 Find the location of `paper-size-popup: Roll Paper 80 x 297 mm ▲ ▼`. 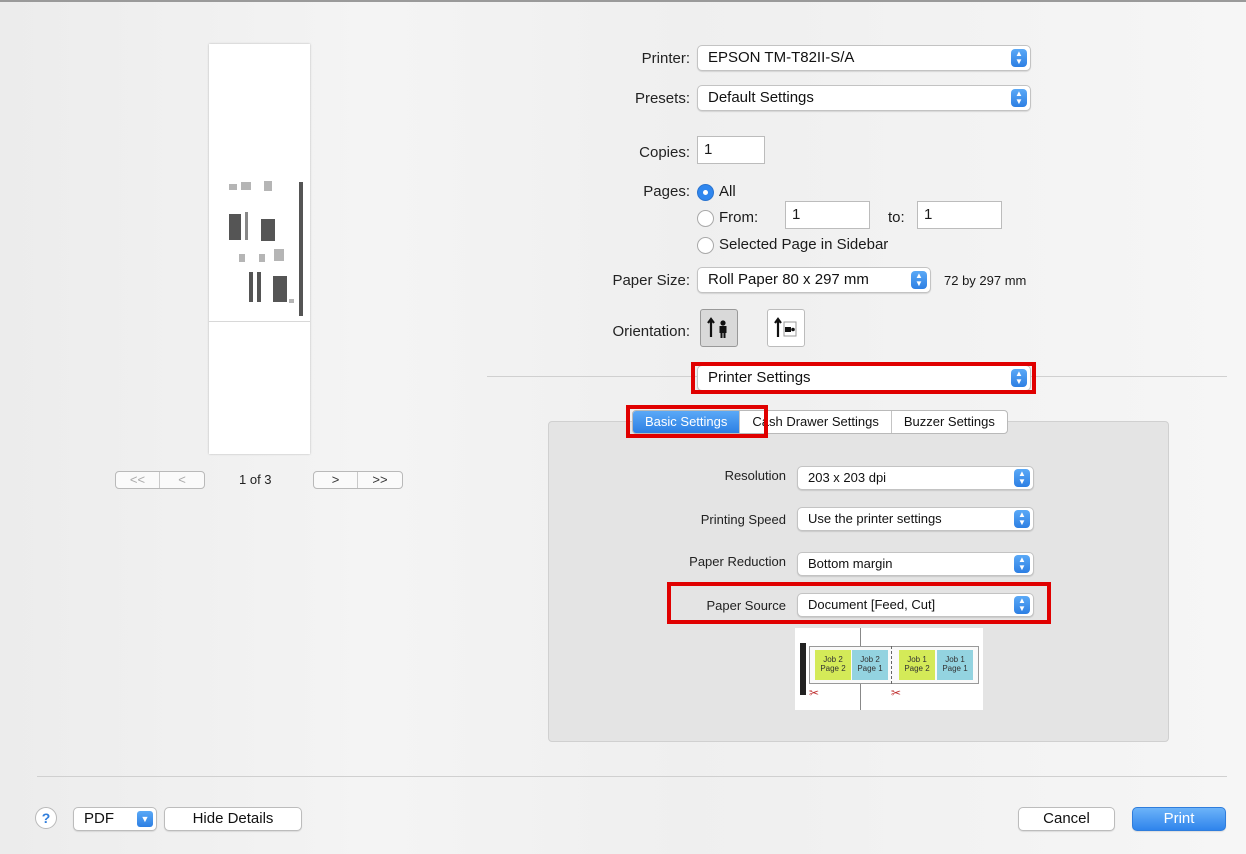

paper-size-popup: Roll Paper 80 x 297 mm ▲ ▼ is located at coordinates (814, 280).